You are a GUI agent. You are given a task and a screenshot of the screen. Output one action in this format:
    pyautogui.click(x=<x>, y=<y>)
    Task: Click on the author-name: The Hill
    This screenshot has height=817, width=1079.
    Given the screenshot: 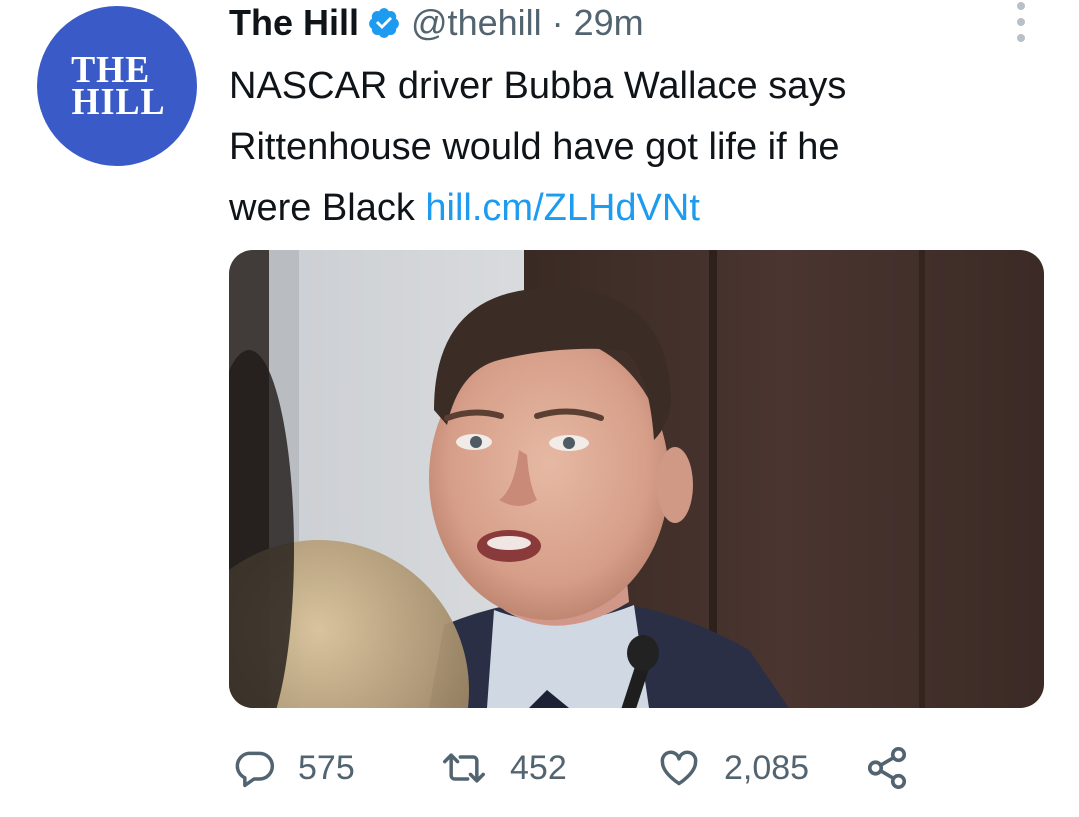 What is the action you would take?
    pyautogui.click(x=294, y=23)
    